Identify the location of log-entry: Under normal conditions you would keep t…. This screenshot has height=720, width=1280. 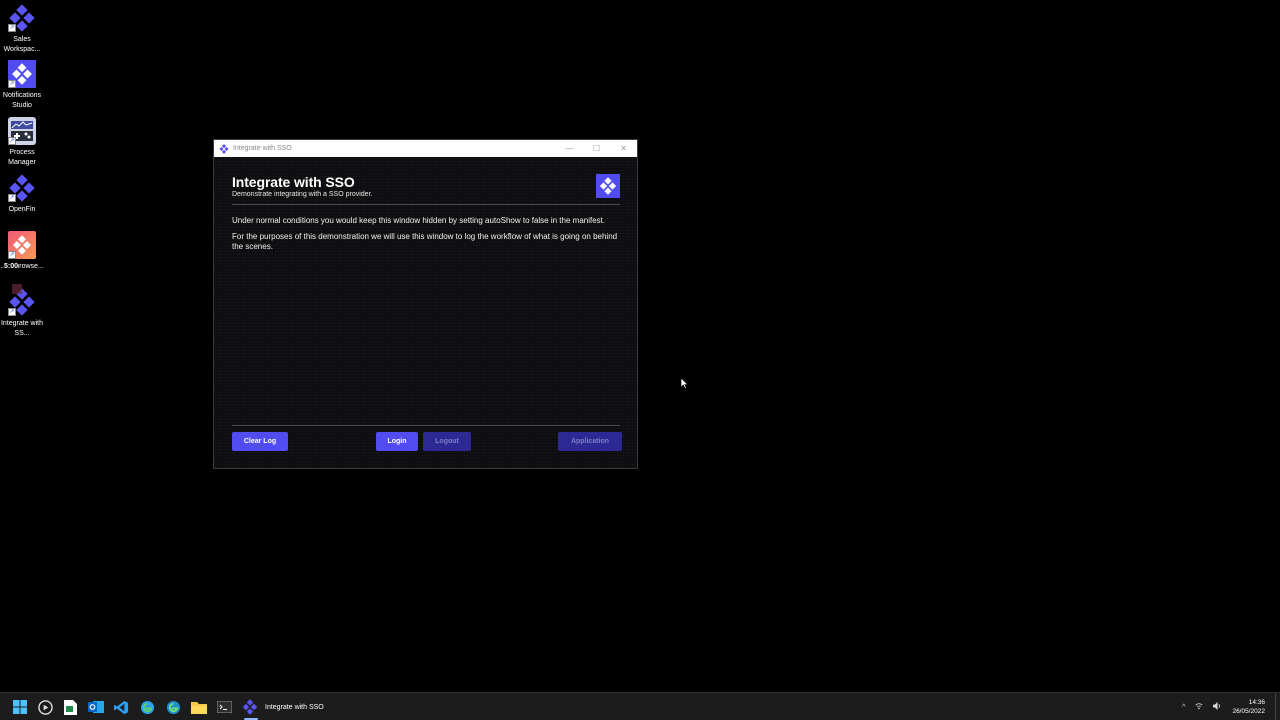
(419, 220).